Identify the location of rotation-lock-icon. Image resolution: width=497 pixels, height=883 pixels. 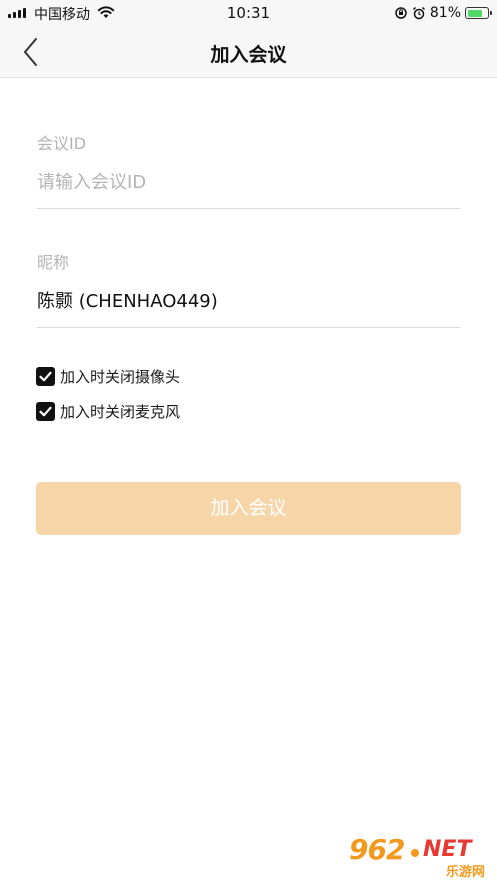
(401, 13).